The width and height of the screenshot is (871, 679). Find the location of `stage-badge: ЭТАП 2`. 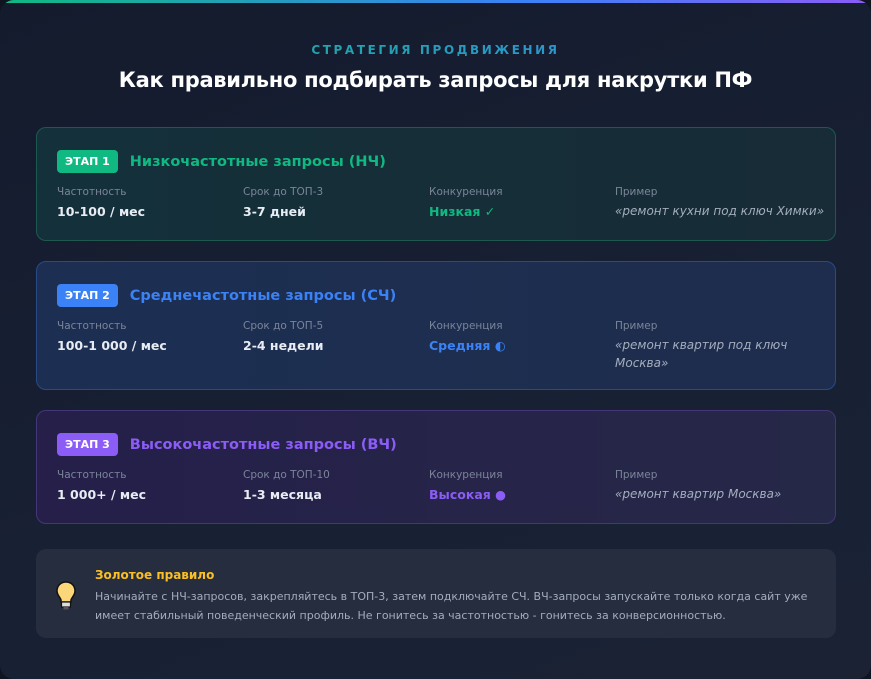

stage-badge: ЭТАП 2 is located at coordinates (87, 295).